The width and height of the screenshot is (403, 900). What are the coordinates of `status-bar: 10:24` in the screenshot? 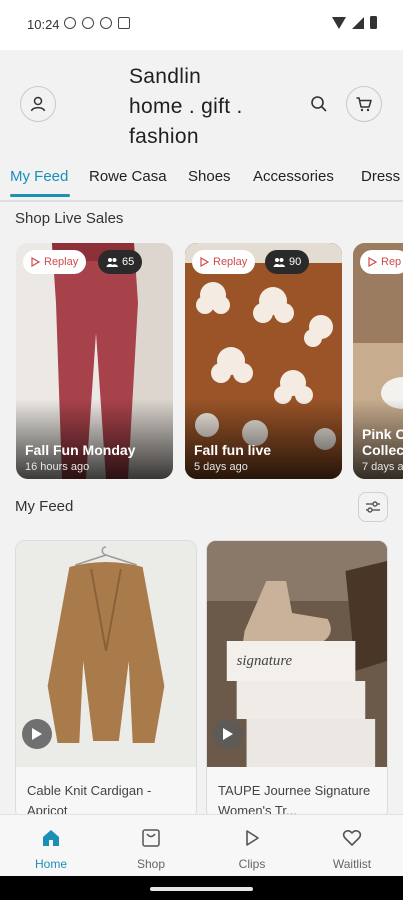 It's located at (201, 25).